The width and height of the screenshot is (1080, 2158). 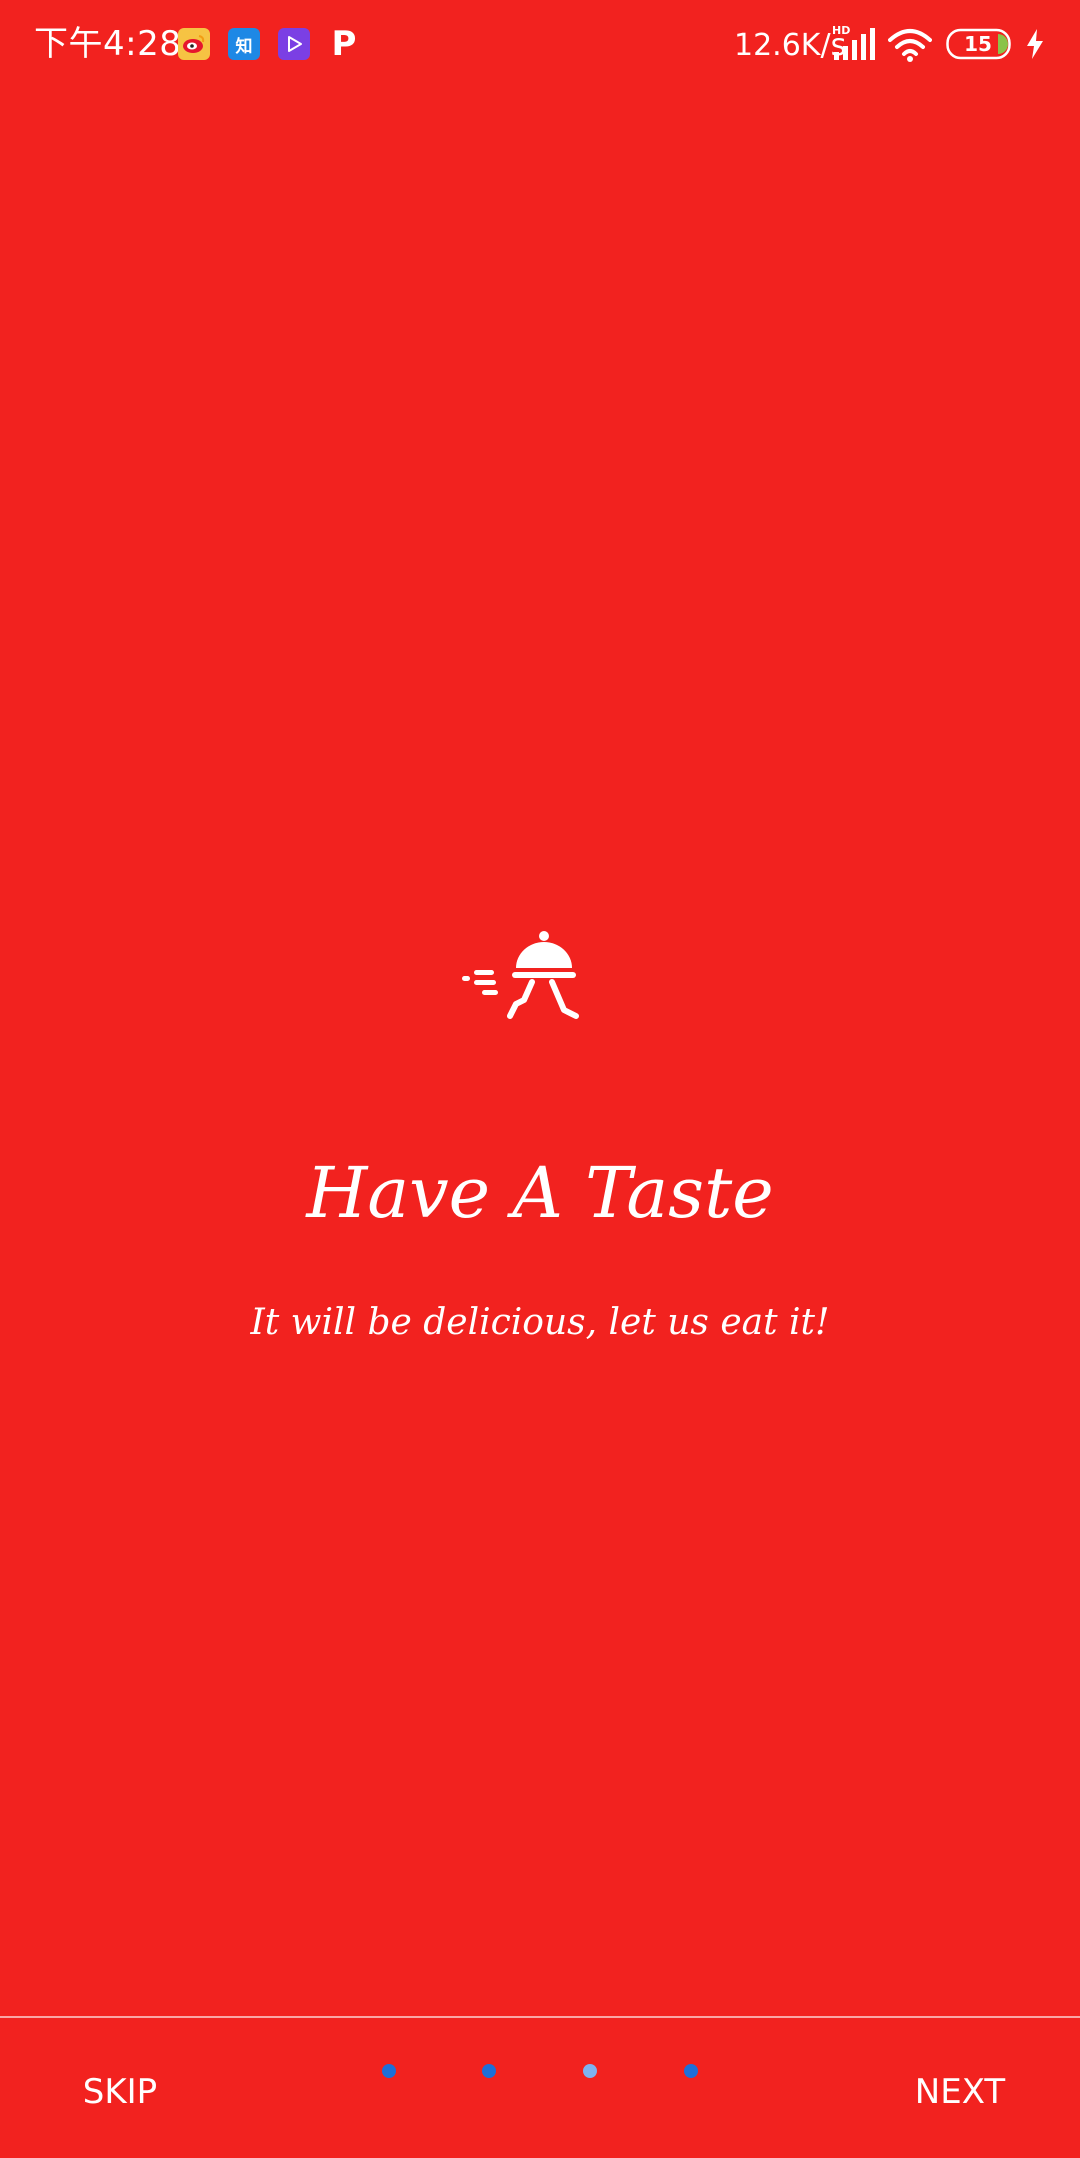 I want to click on page-subtitle: It will be delicious, let us eat it!, so click(x=540, y=1322).